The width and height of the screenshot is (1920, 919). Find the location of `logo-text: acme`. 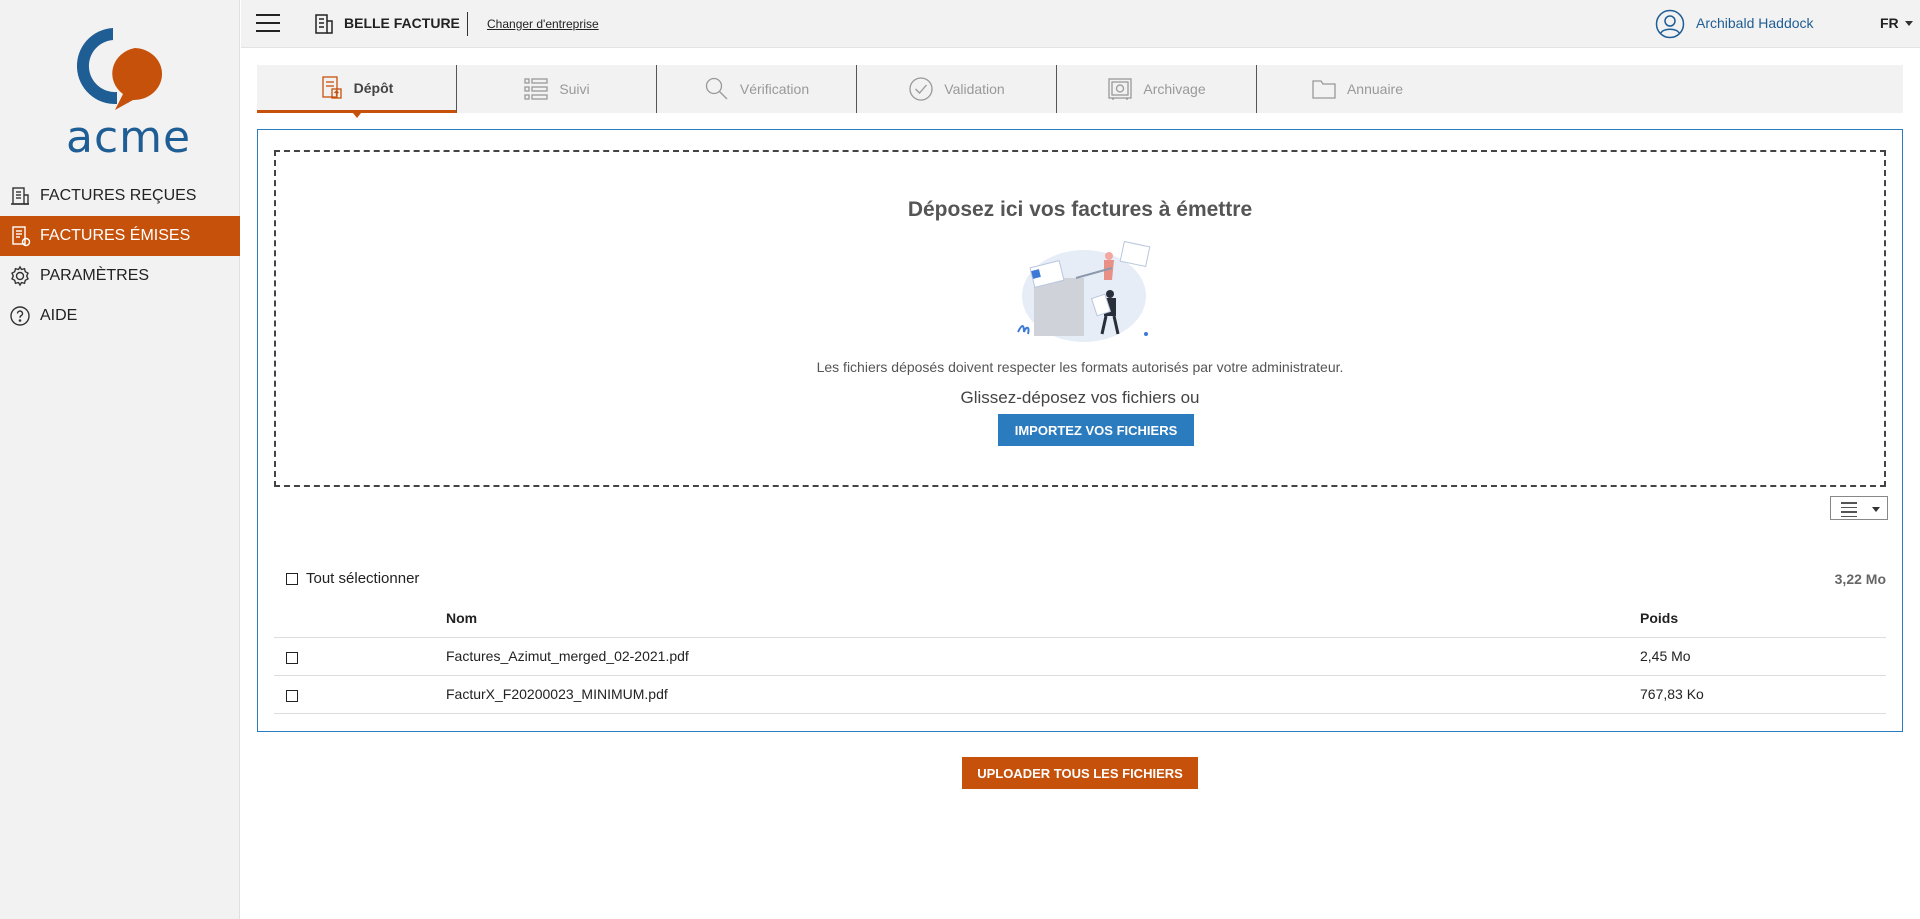

logo-text: acme is located at coordinates (129, 137).